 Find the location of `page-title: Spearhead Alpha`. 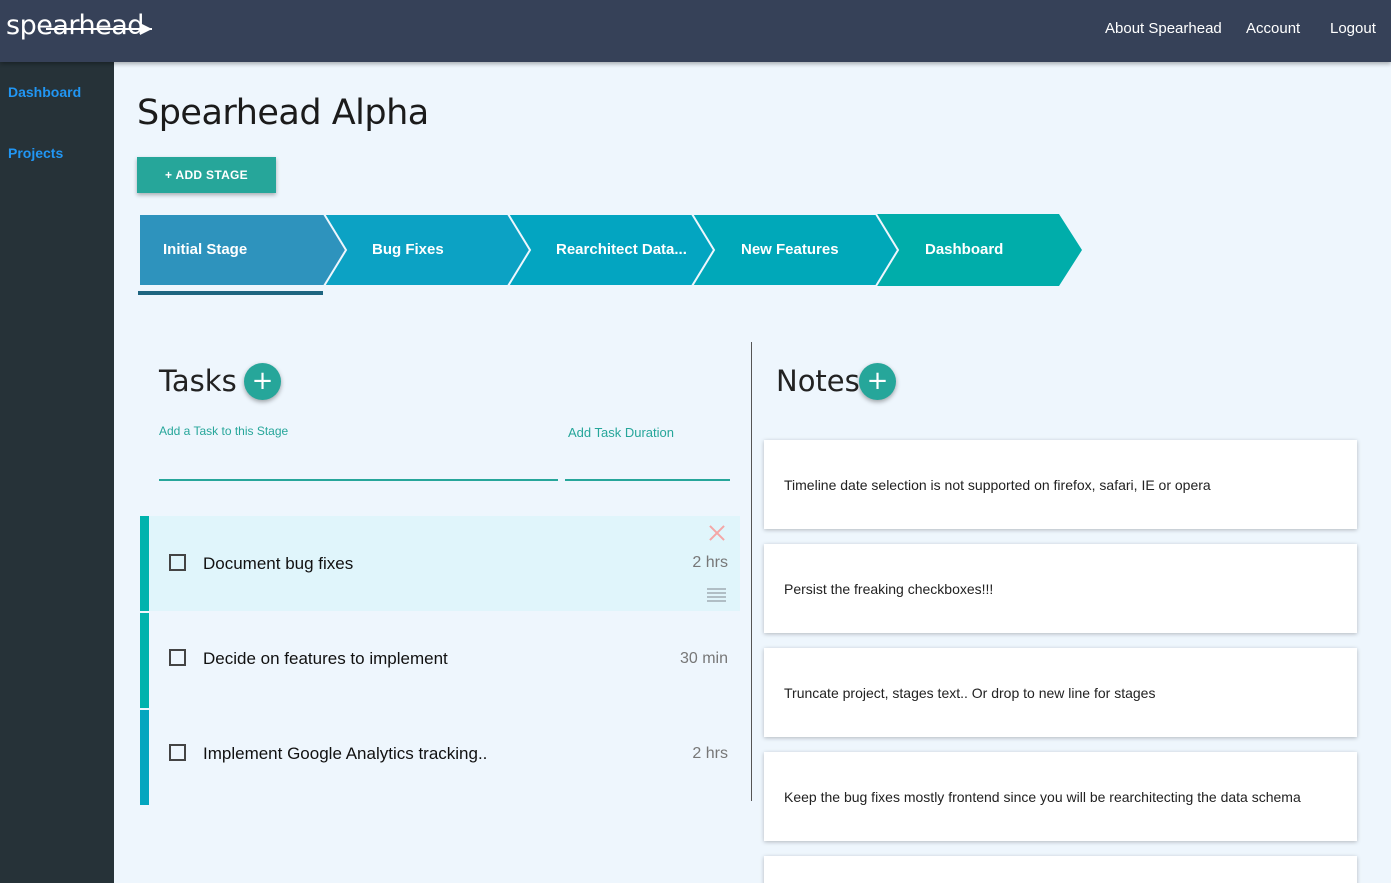

page-title: Spearhead Alpha is located at coordinates (283, 113).